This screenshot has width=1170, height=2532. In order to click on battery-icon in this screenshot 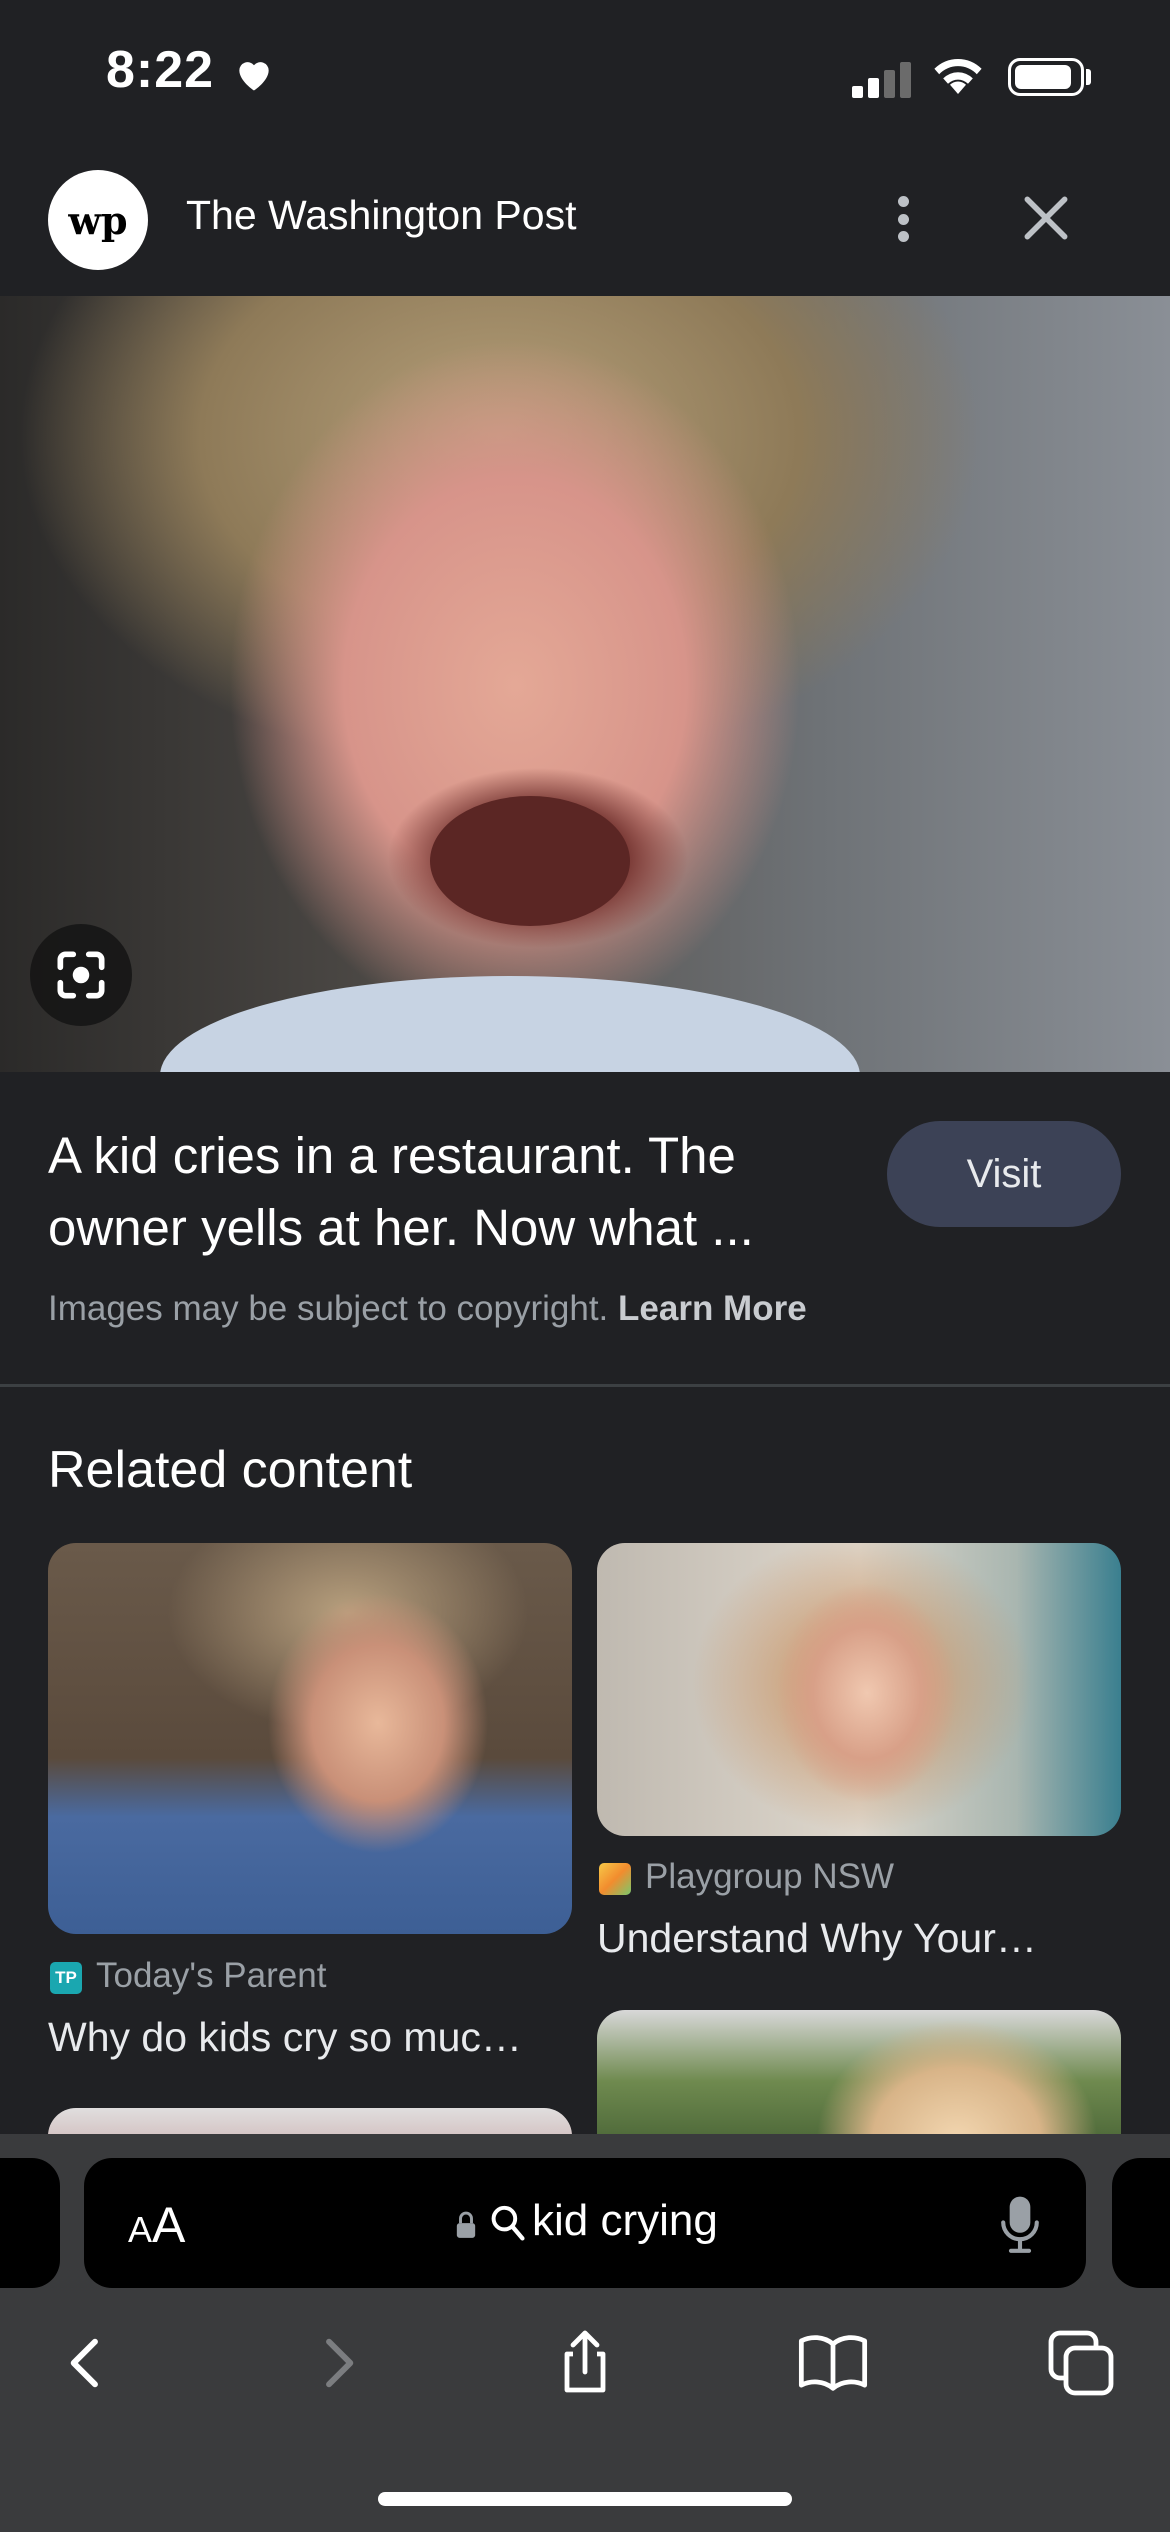, I will do `click(1046, 77)`.